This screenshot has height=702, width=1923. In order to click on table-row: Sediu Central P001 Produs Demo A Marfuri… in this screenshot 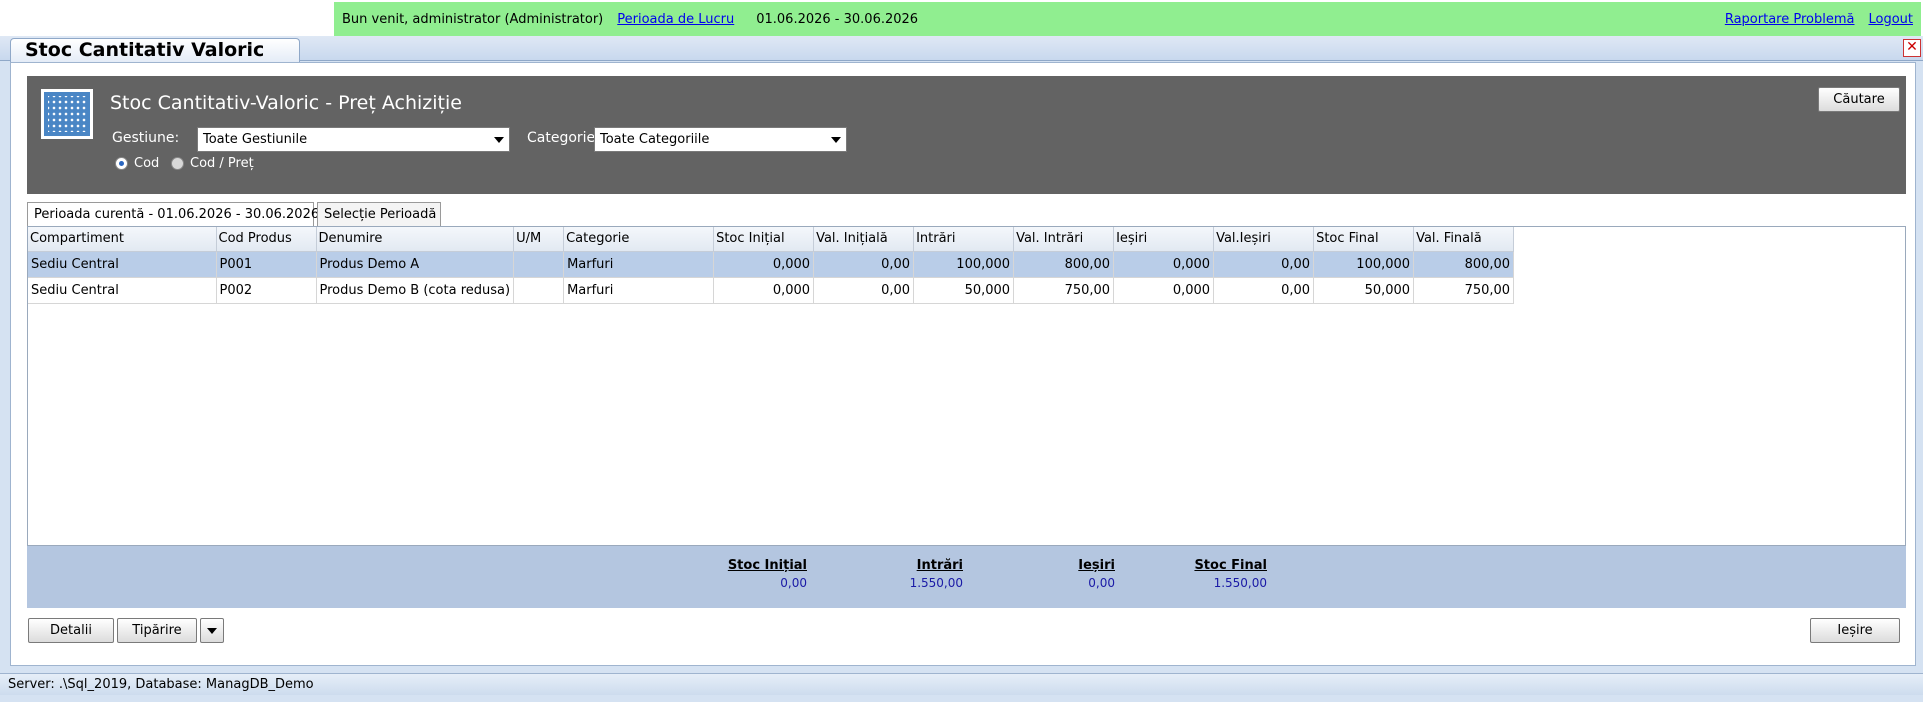, I will do `click(771, 264)`.